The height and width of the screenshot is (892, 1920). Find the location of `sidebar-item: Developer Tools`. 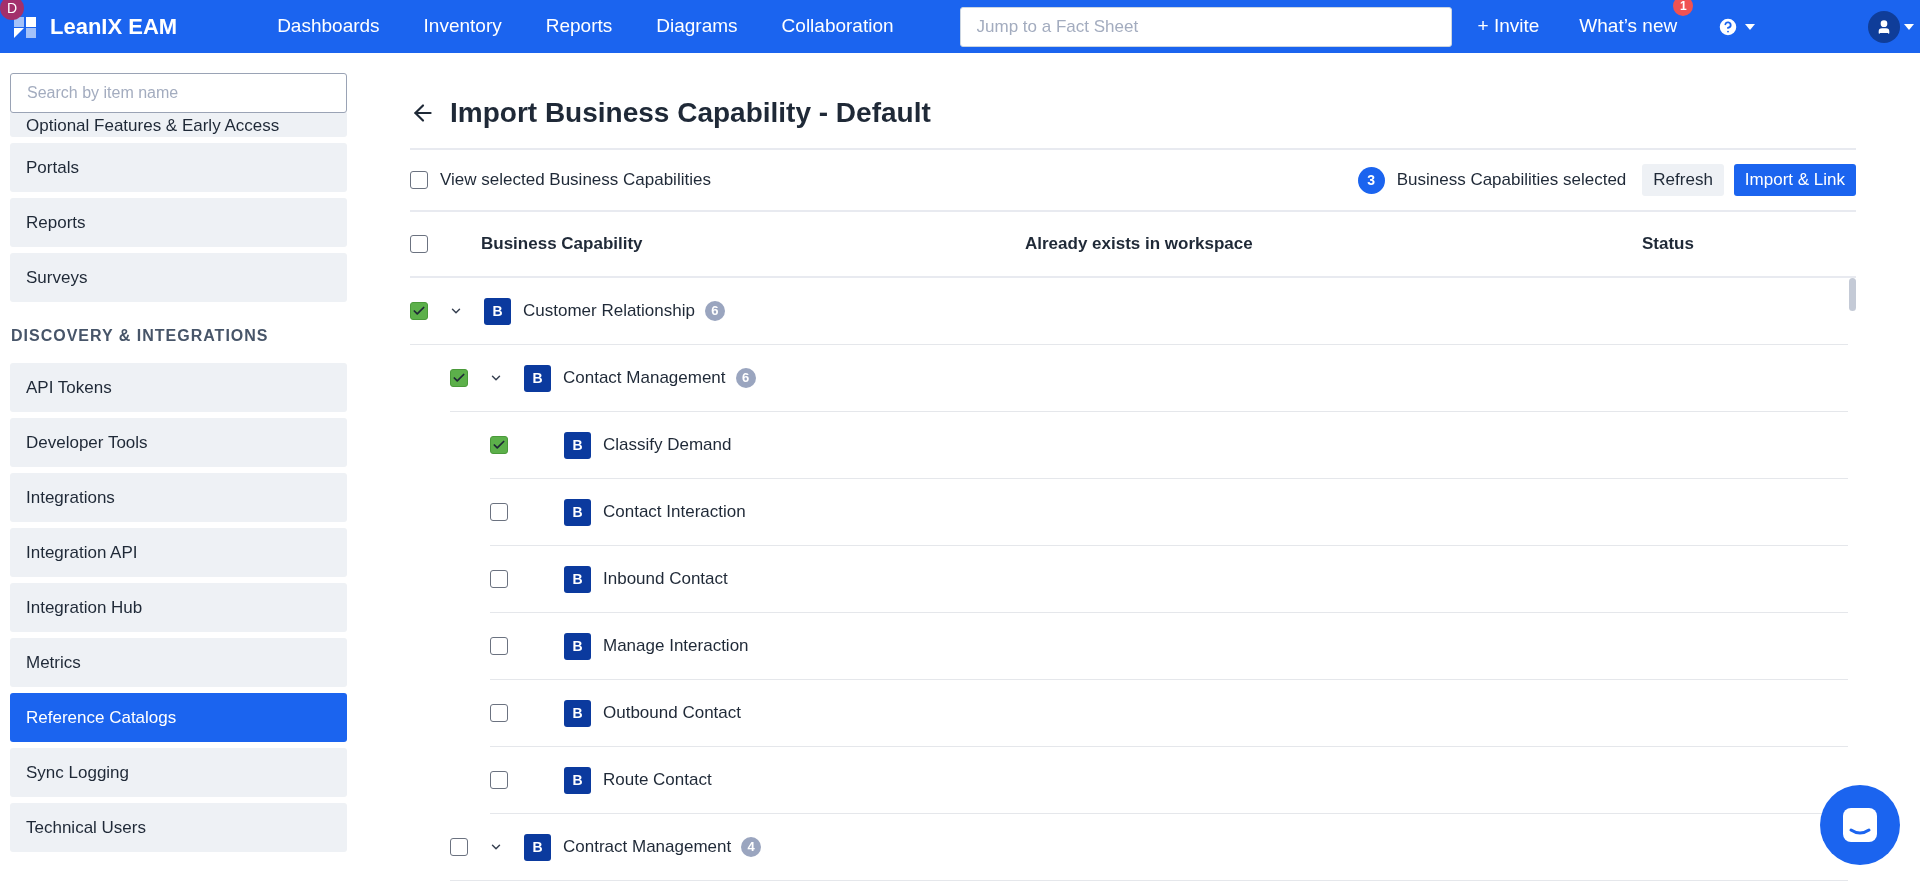

sidebar-item: Developer Tools is located at coordinates (178, 442).